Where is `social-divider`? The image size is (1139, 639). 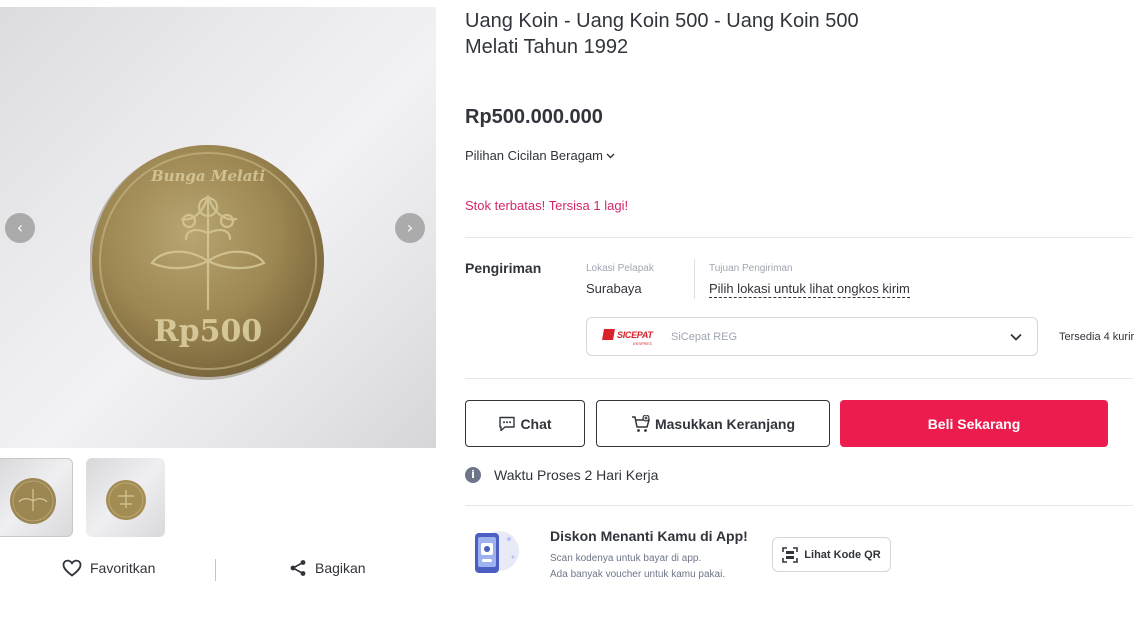 social-divider is located at coordinates (215, 570).